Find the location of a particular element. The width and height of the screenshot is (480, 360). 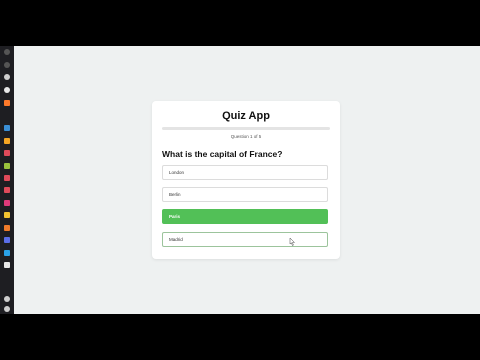

progress-bar is located at coordinates (246, 128).